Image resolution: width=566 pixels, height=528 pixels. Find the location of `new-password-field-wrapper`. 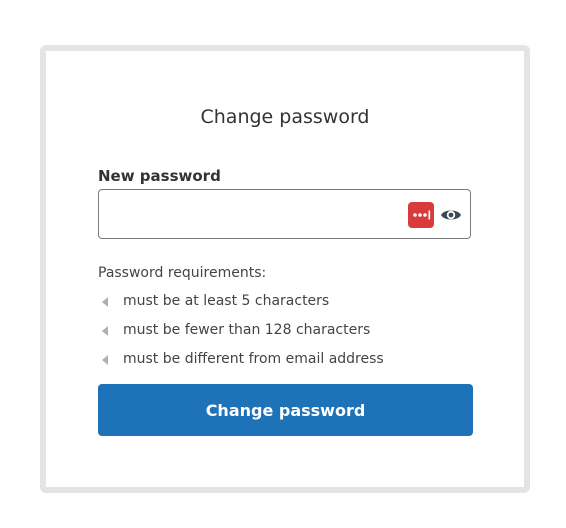

new-password-field-wrapper is located at coordinates (284, 214).